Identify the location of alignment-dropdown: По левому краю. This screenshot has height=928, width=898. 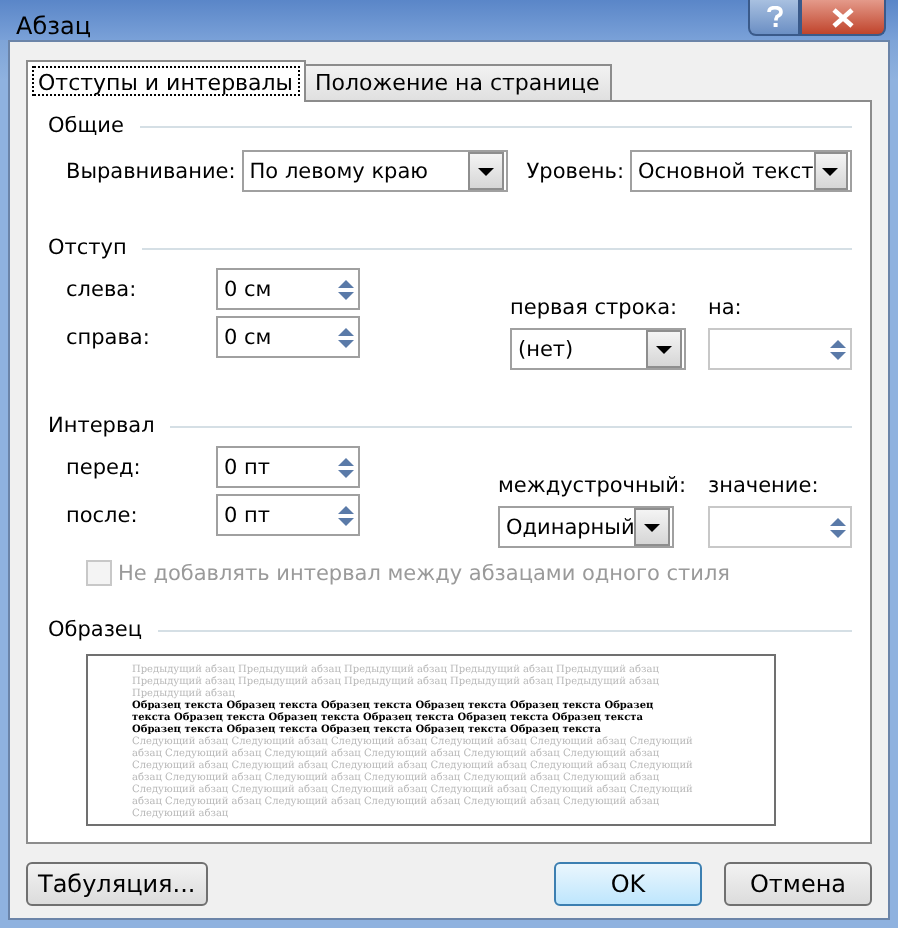
(375, 171).